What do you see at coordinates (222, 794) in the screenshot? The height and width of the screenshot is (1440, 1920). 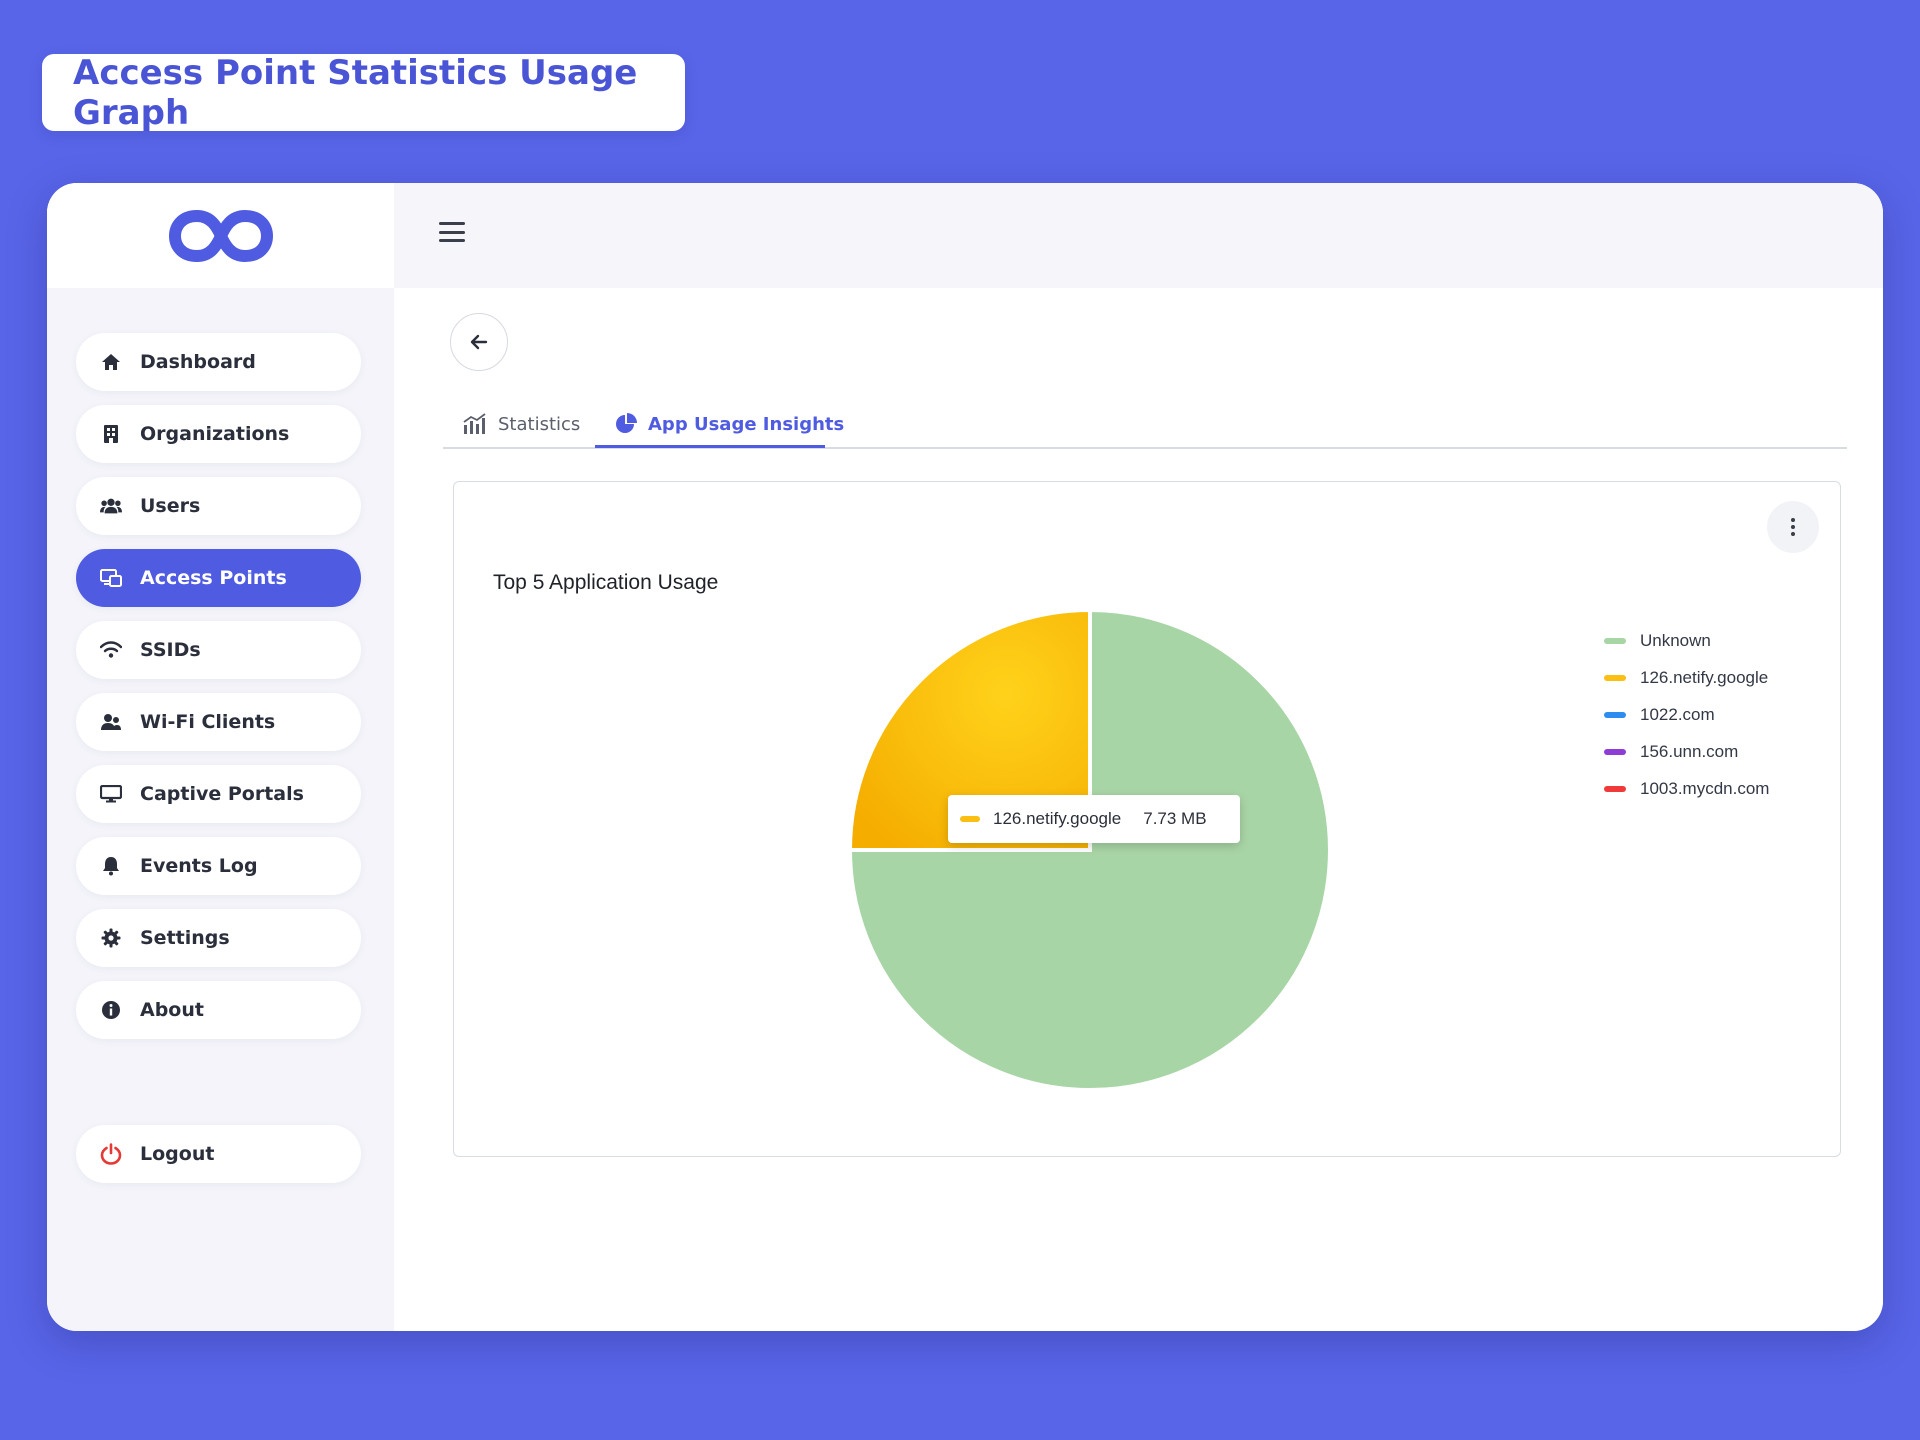 I see `sidebar-item-label: Captive Portals` at bounding box center [222, 794].